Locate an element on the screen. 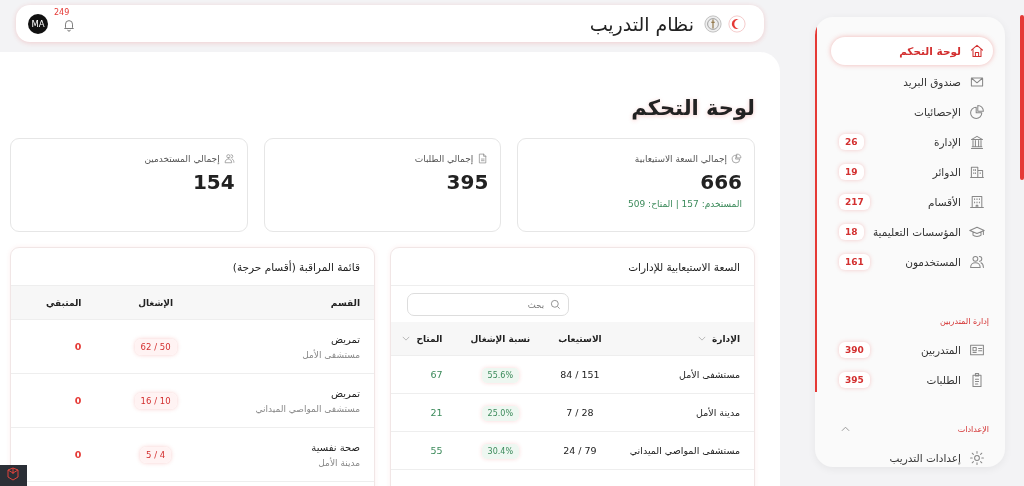 Image resolution: width=1024 pixels, height=486 pixels. gear-icon is located at coordinates (977, 458).